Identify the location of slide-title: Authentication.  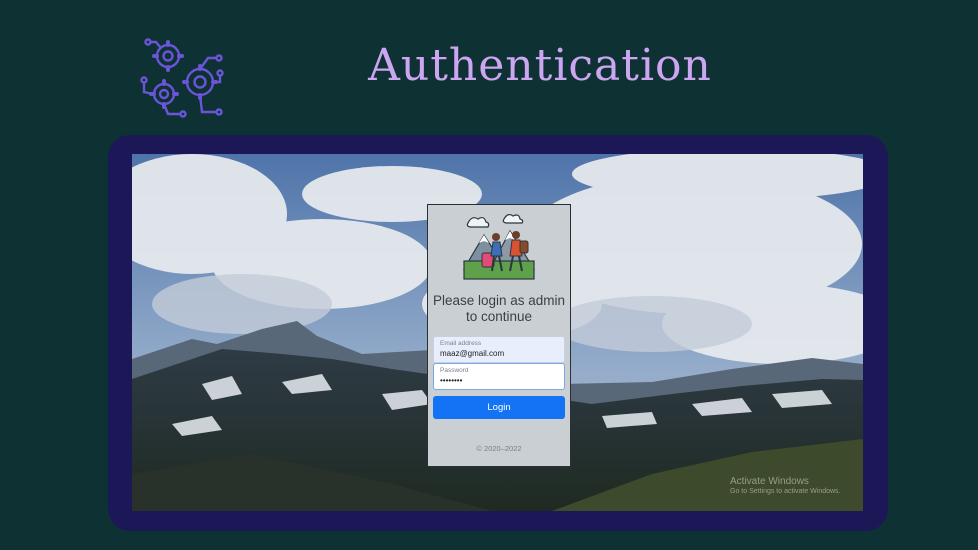
(540, 65).